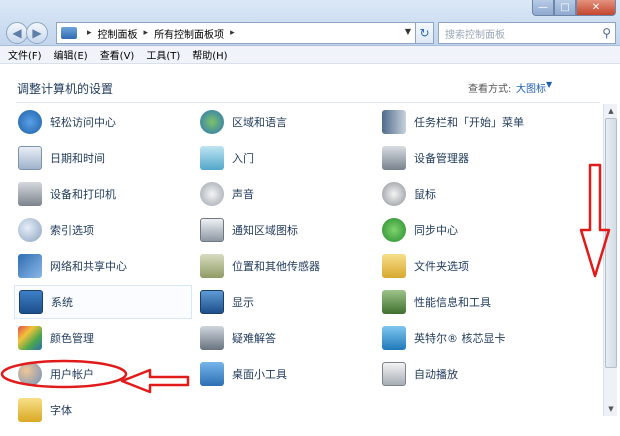 The height and width of the screenshot is (436, 620). I want to click on item-notification-icons: 通知区域图标, so click(285, 230).